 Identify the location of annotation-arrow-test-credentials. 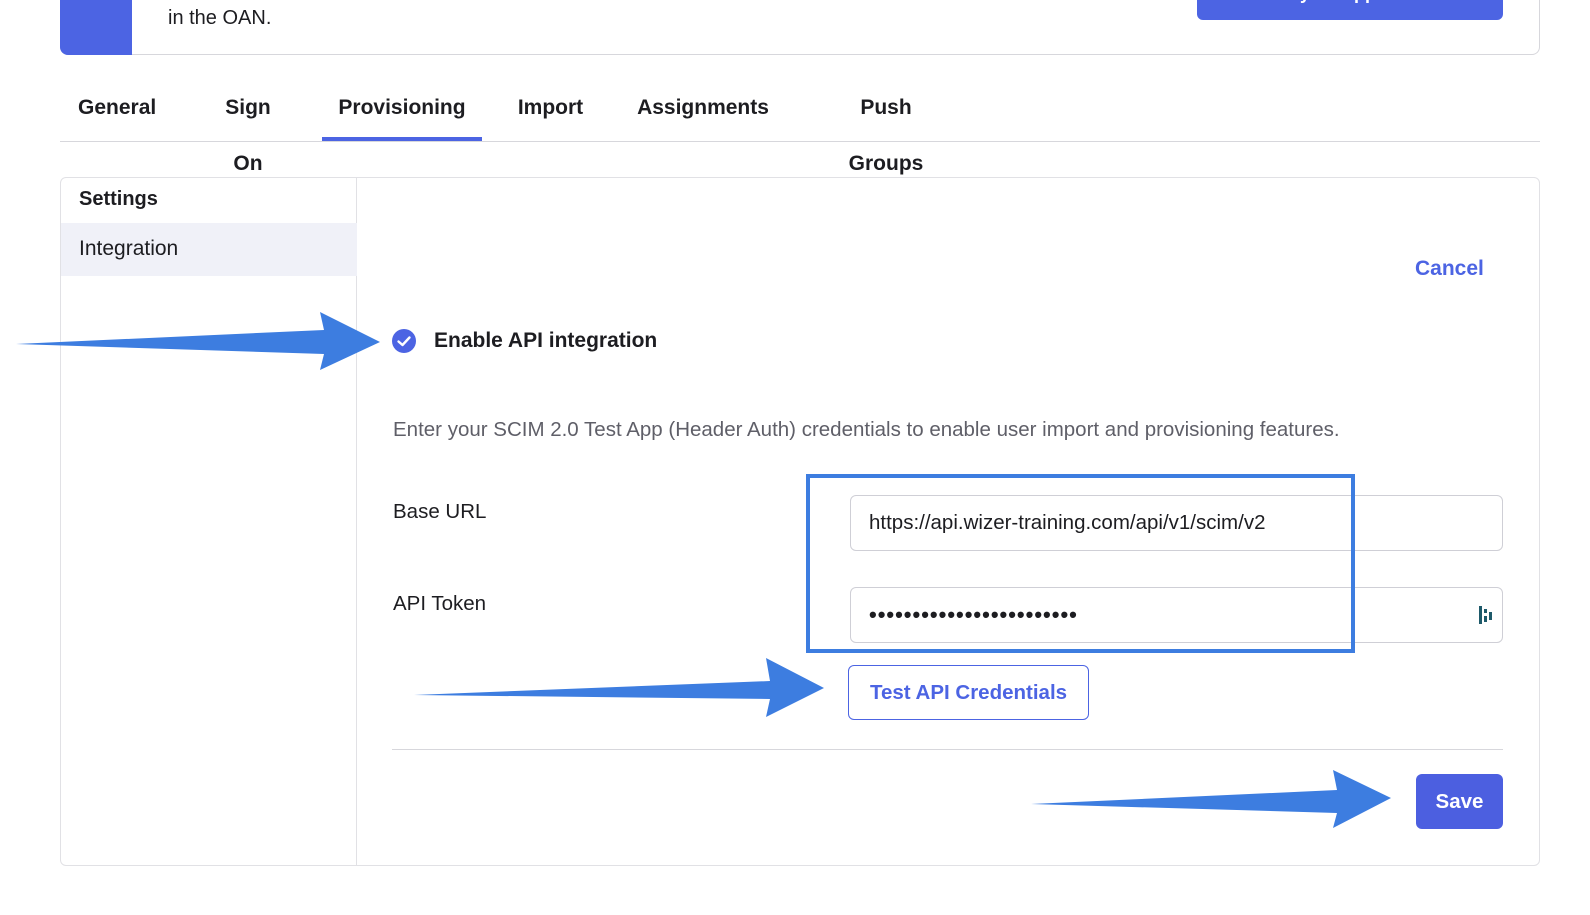
(619, 687).